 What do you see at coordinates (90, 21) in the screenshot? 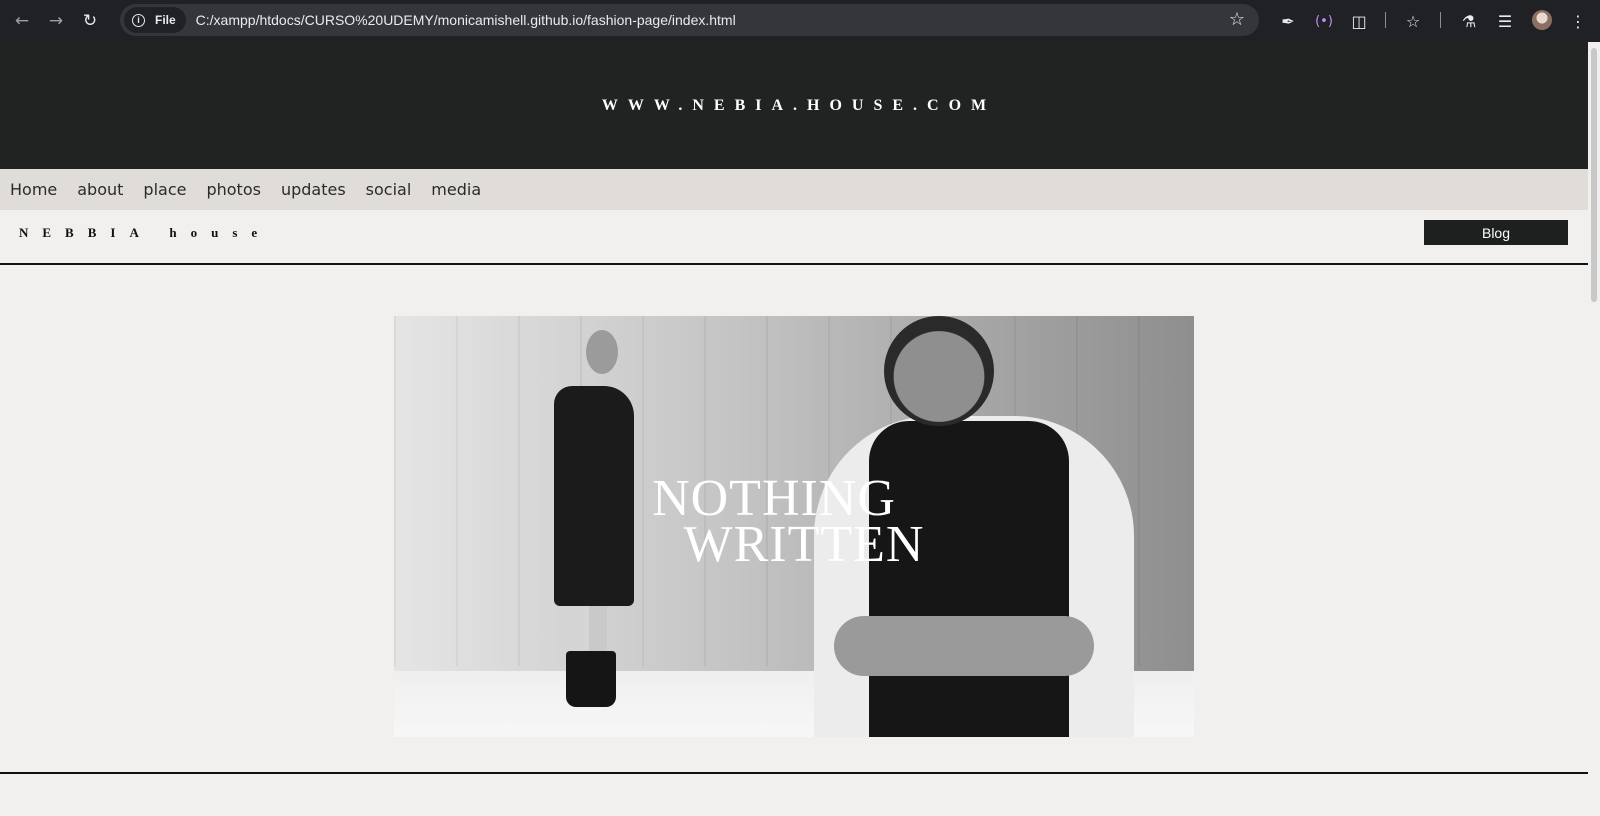
I see `reload-icon: ↻` at bounding box center [90, 21].